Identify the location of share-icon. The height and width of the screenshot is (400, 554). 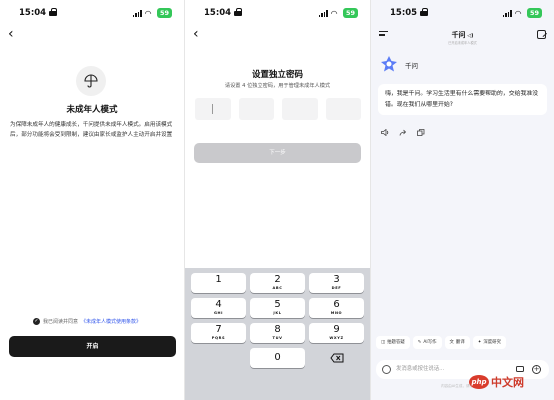
(403, 130).